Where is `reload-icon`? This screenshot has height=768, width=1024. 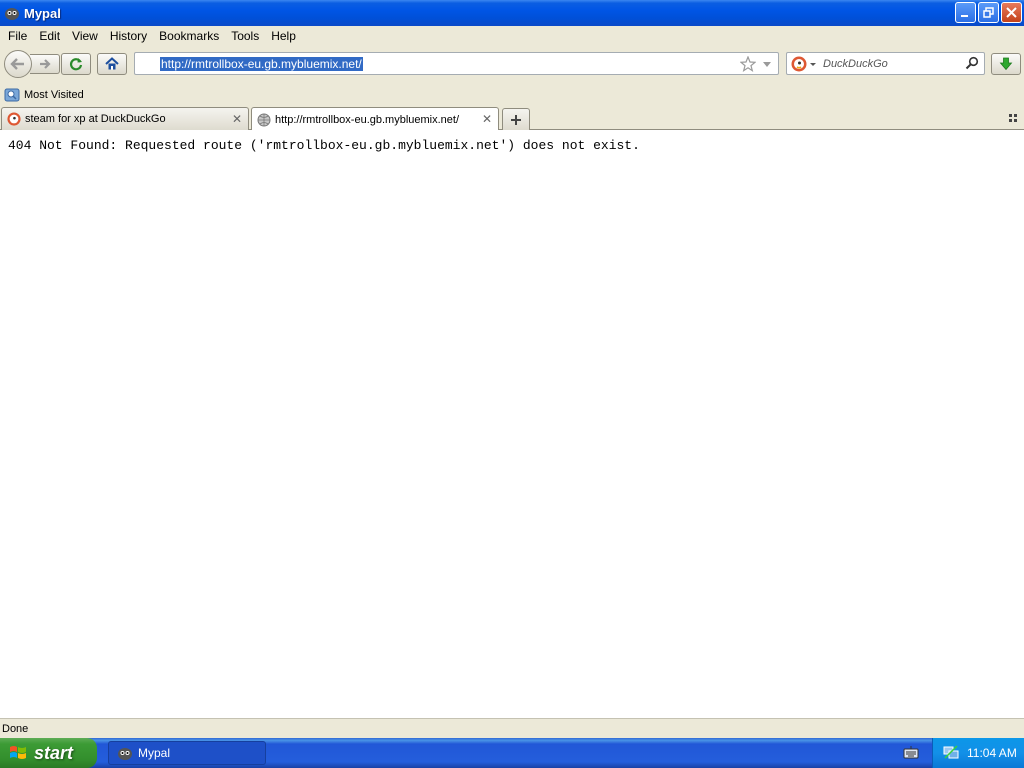
reload-icon is located at coordinates (76, 64).